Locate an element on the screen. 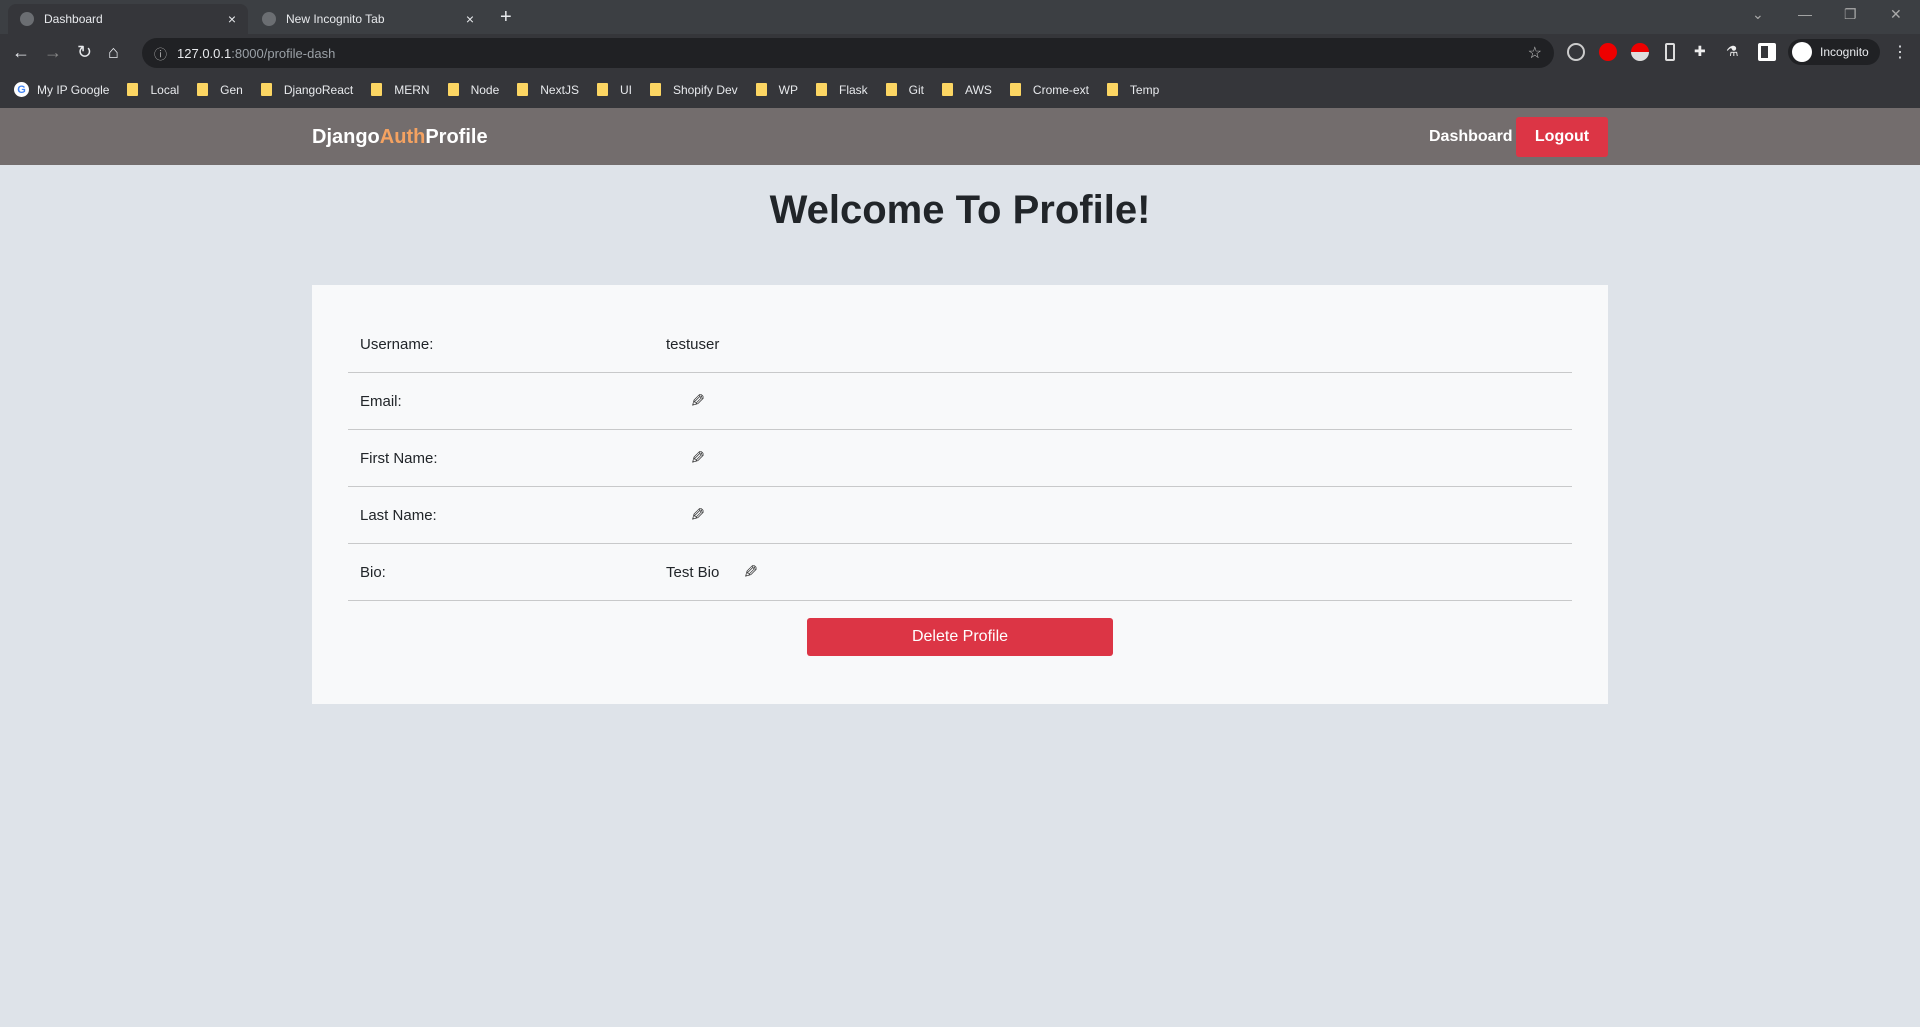 Image resolution: width=1920 pixels, height=1027 pixels. profile-row-last-name: Last Name: ✎ is located at coordinates (960, 515).